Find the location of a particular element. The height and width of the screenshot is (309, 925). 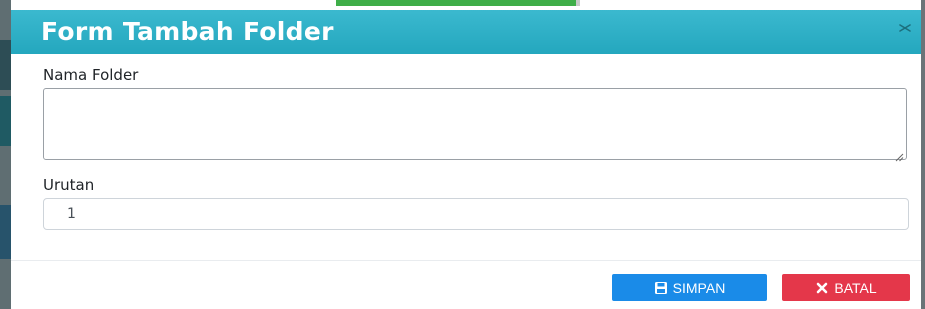

urutan-value: 1 is located at coordinates (71, 214).